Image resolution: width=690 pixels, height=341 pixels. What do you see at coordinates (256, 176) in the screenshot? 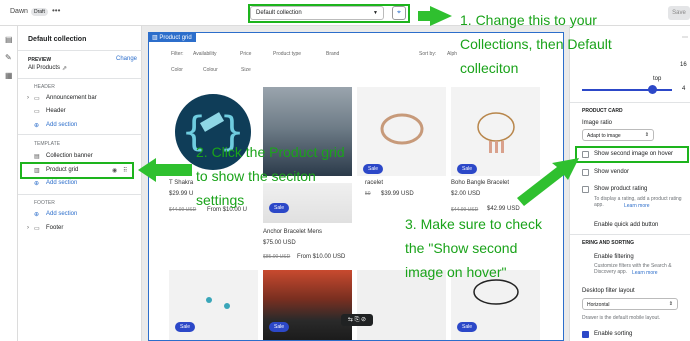
I see `annotation-step2-line2: to show the seciton` at bounding box center [256, 176].